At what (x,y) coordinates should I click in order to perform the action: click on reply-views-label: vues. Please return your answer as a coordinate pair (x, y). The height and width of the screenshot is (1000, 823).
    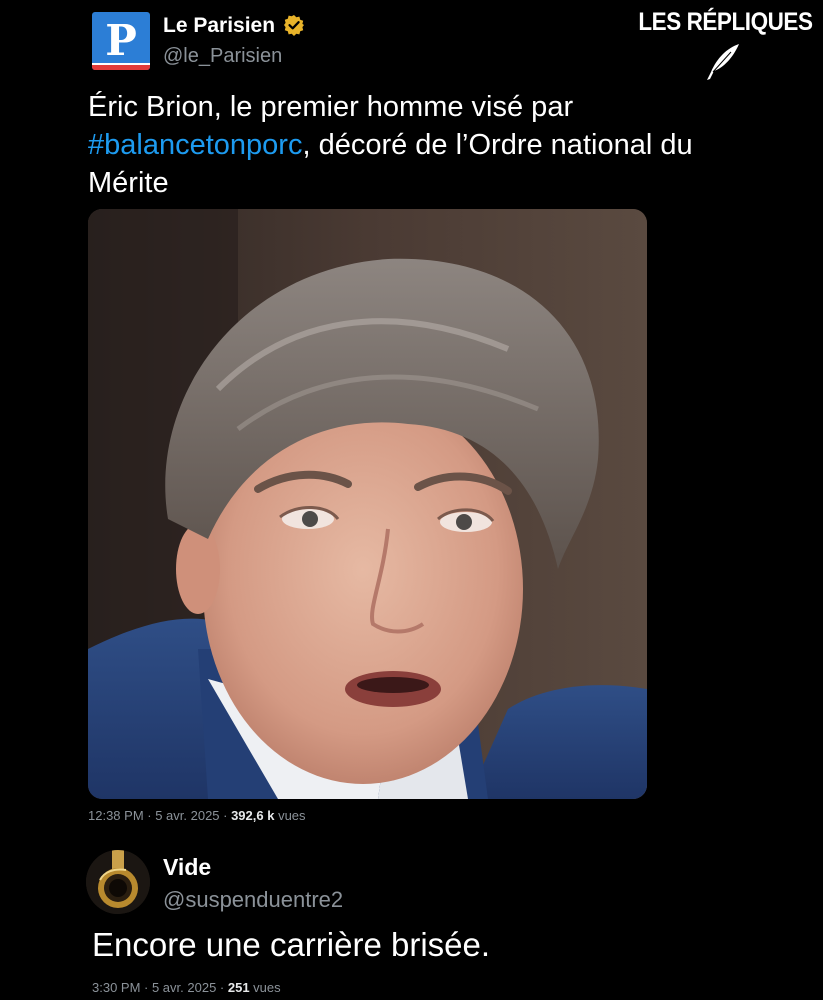
    Looking at the image, I should click on (265, 987).